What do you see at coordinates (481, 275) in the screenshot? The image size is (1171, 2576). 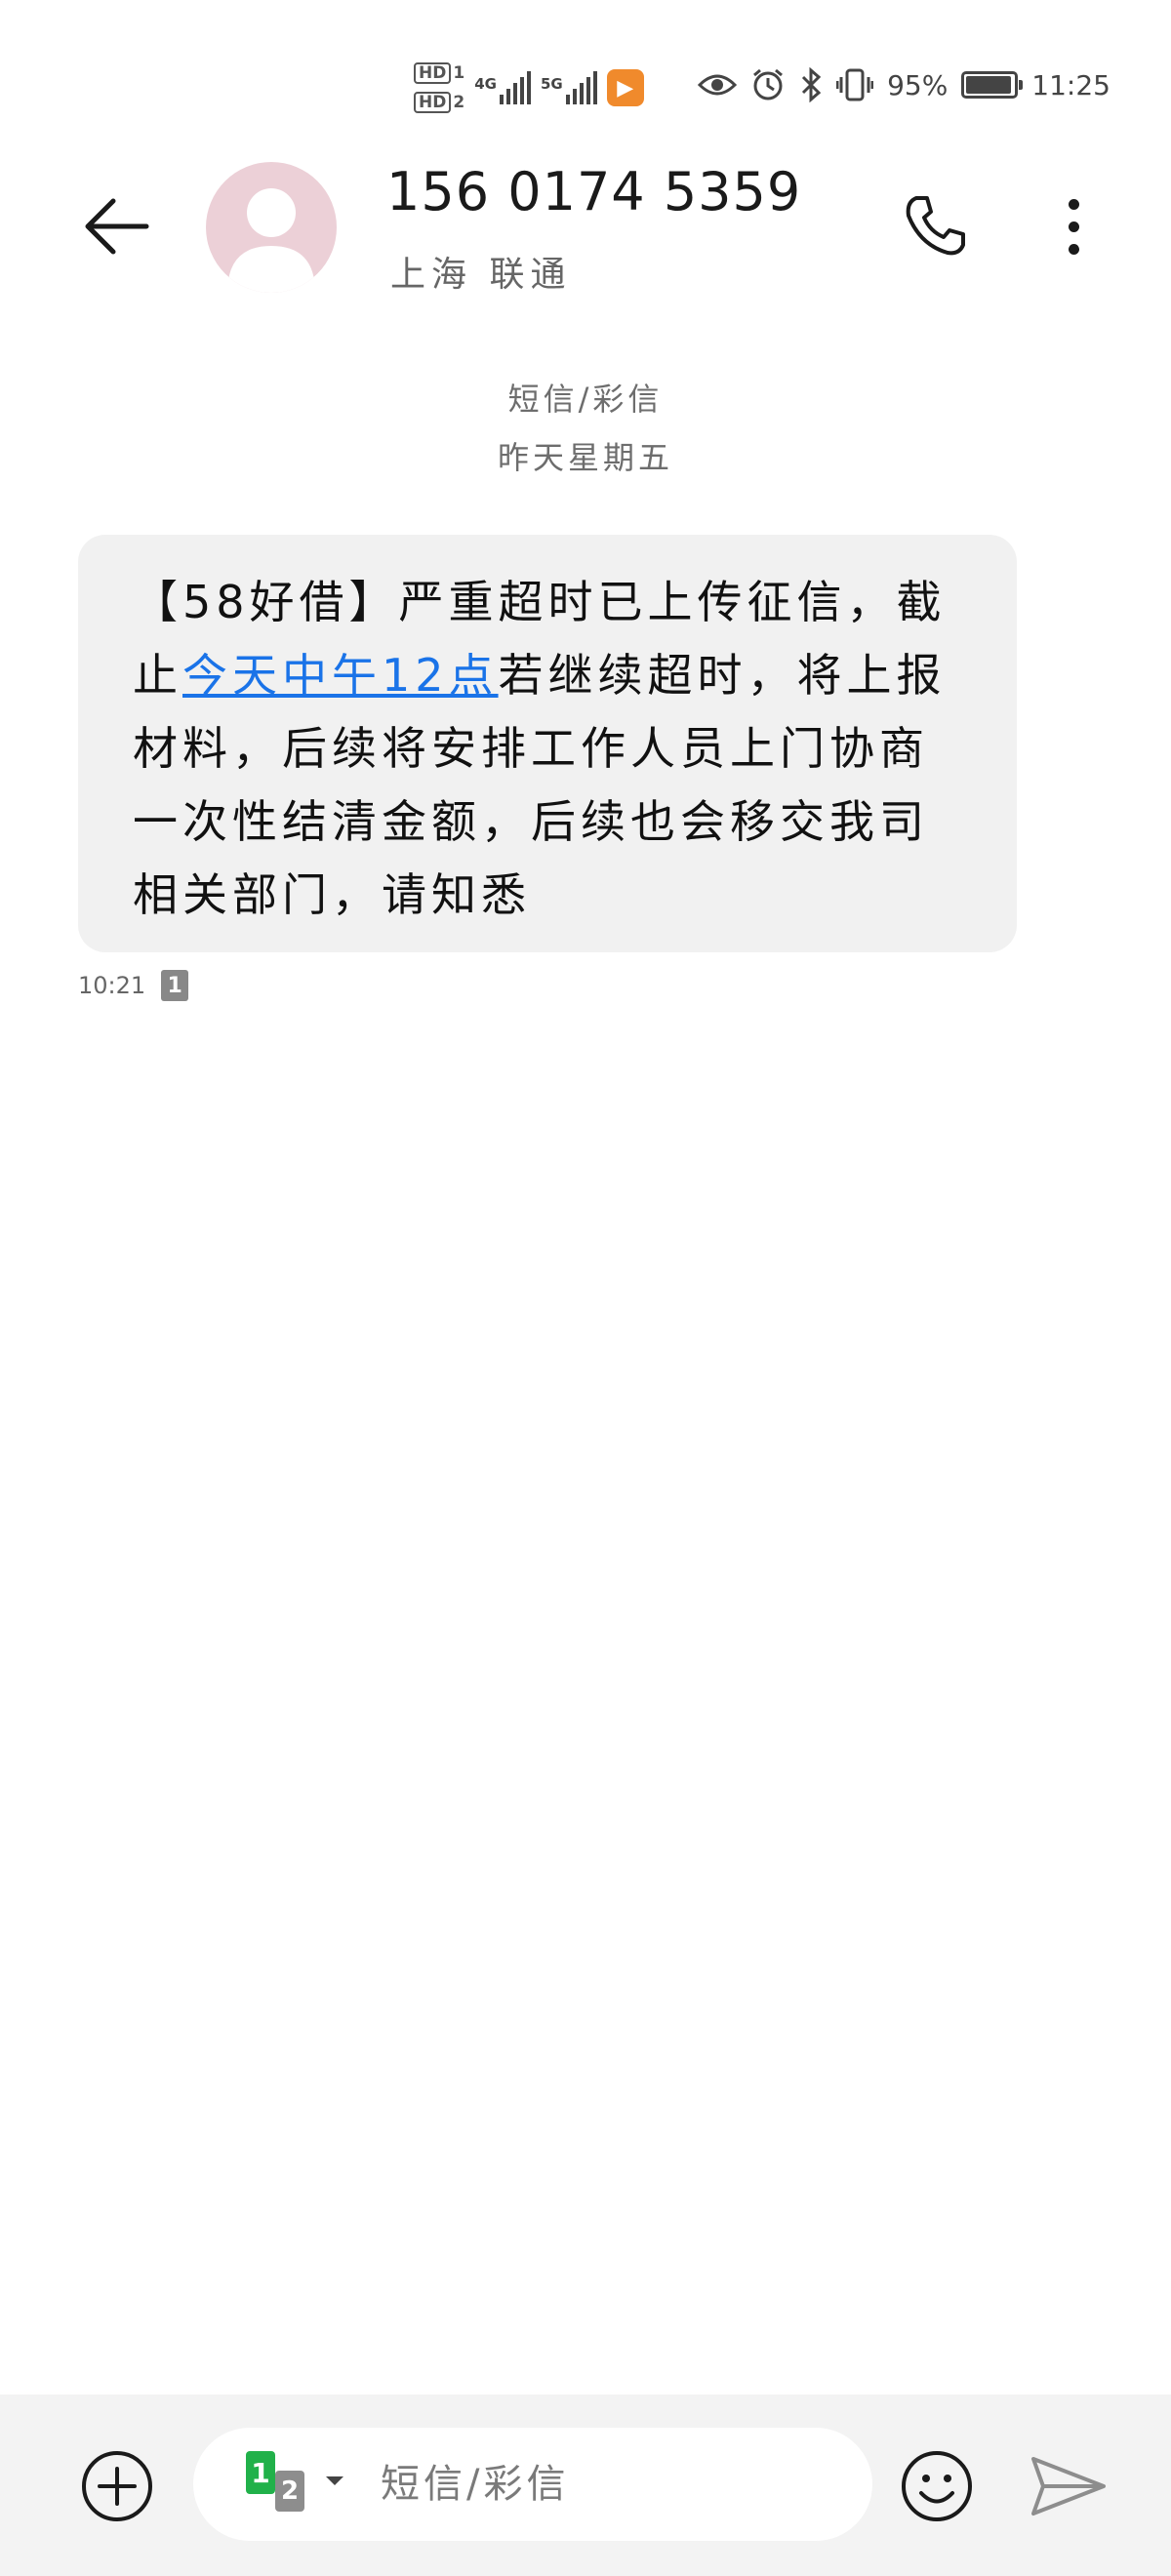 I see `contact-location: 上海 联通` at bounding box center [481, 275].